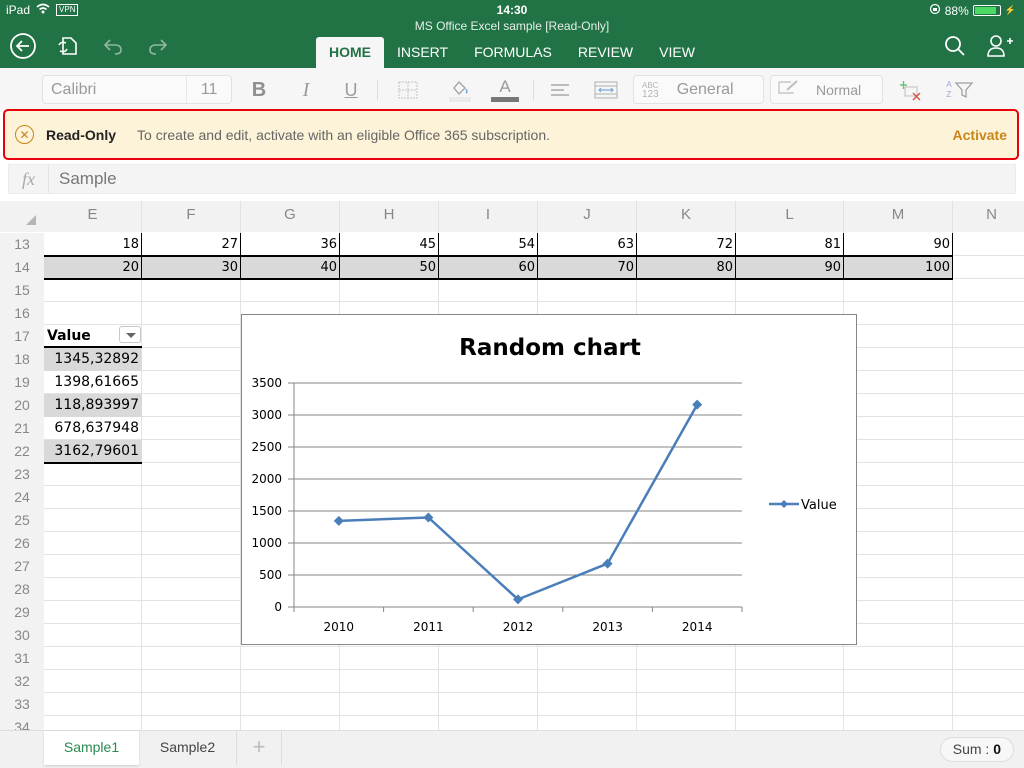  Describe the element at coordinates (130, 334) in the screenshot. I see `filter-dropdown-button` at that location.